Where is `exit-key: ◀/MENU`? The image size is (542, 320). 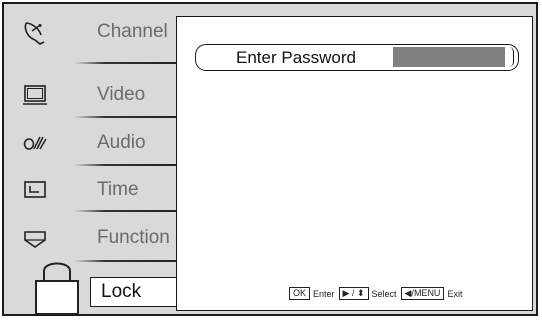 exit-key: ◀/MENU is located at coordinates (422, 293).